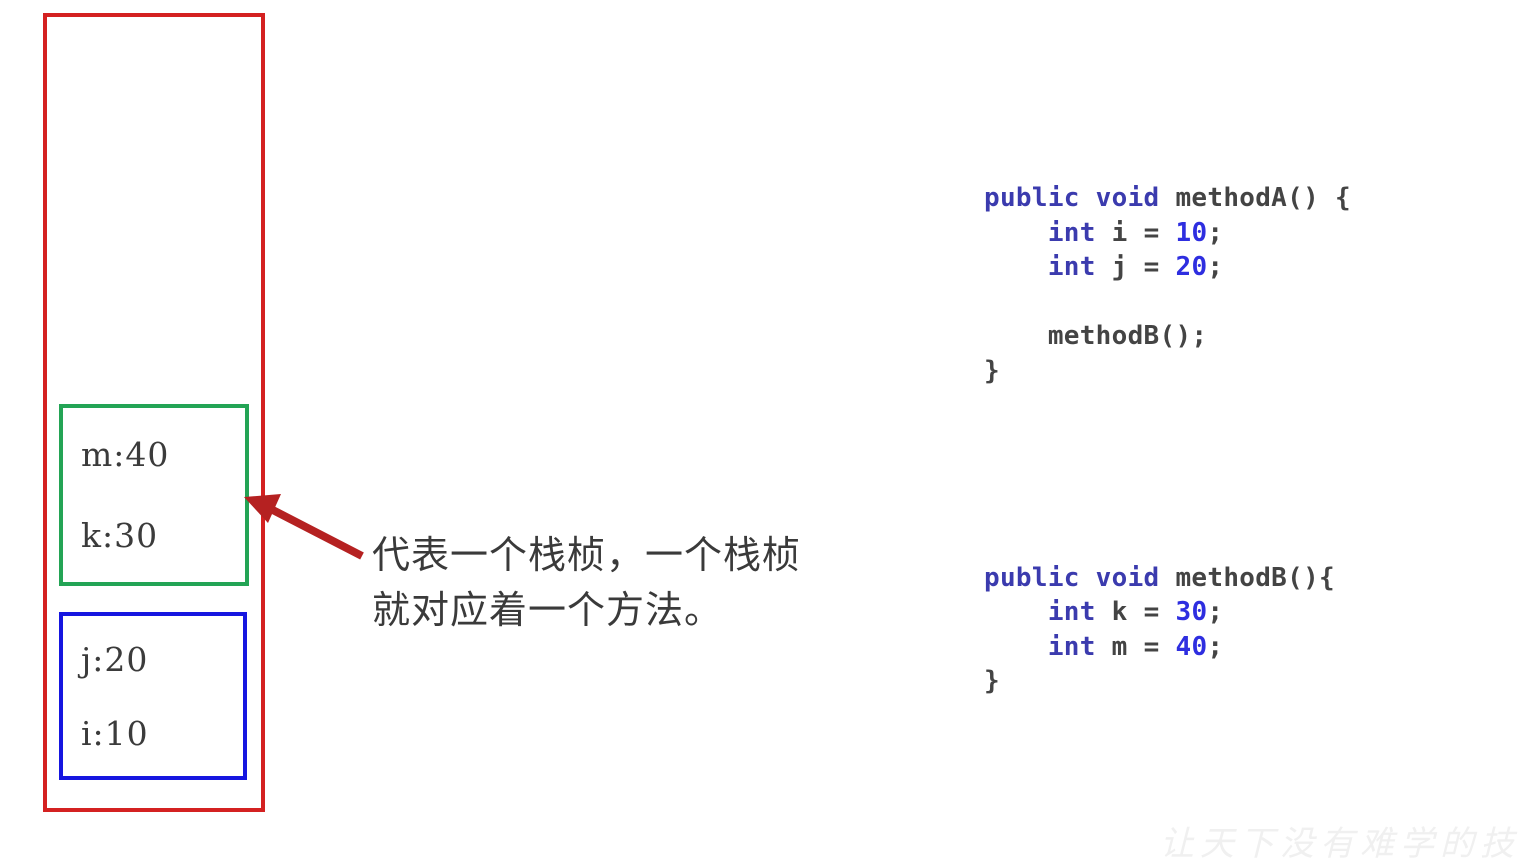 This screenshot has width=1530, height=862. Describe the element at coordinates (304, 527) in the screenshot. I see `callout-arrow-icon` at that location.